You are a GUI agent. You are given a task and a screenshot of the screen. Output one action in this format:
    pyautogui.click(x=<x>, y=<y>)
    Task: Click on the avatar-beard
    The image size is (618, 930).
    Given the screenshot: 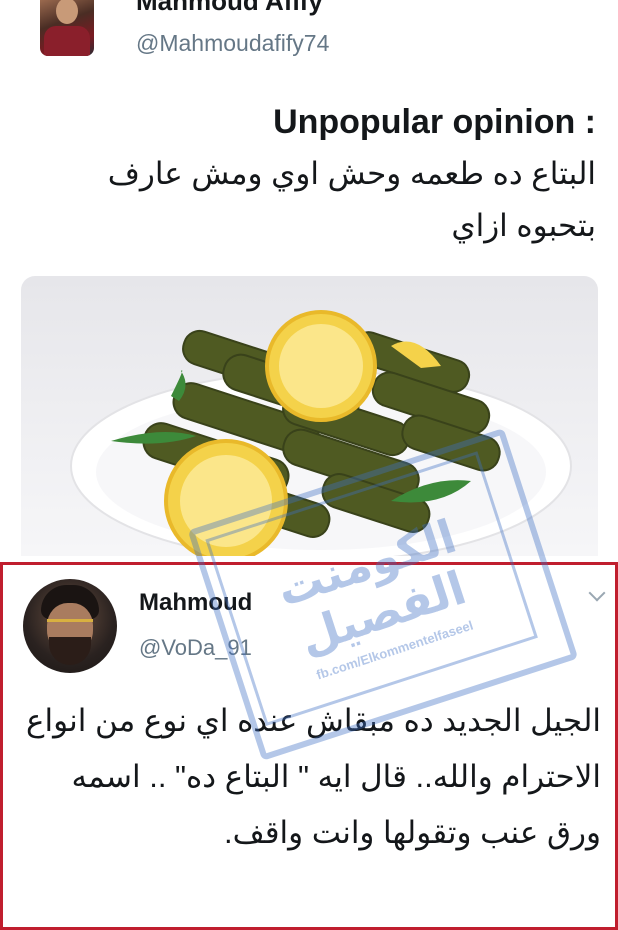 What is the action you would take?
    pyautogui.click(x=70, y=651)
    